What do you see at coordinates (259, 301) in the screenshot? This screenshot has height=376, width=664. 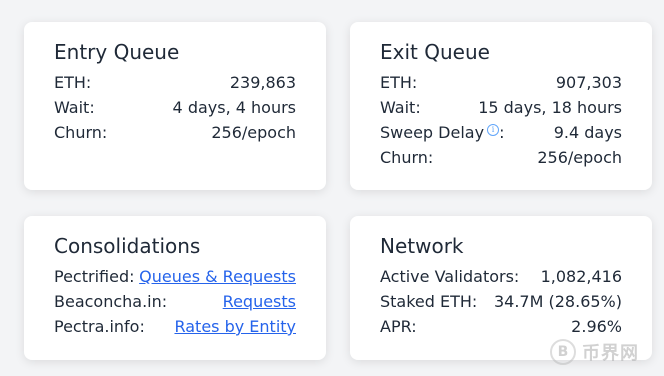 I see `requests-link: Requests` at bounding box center [259, 301].